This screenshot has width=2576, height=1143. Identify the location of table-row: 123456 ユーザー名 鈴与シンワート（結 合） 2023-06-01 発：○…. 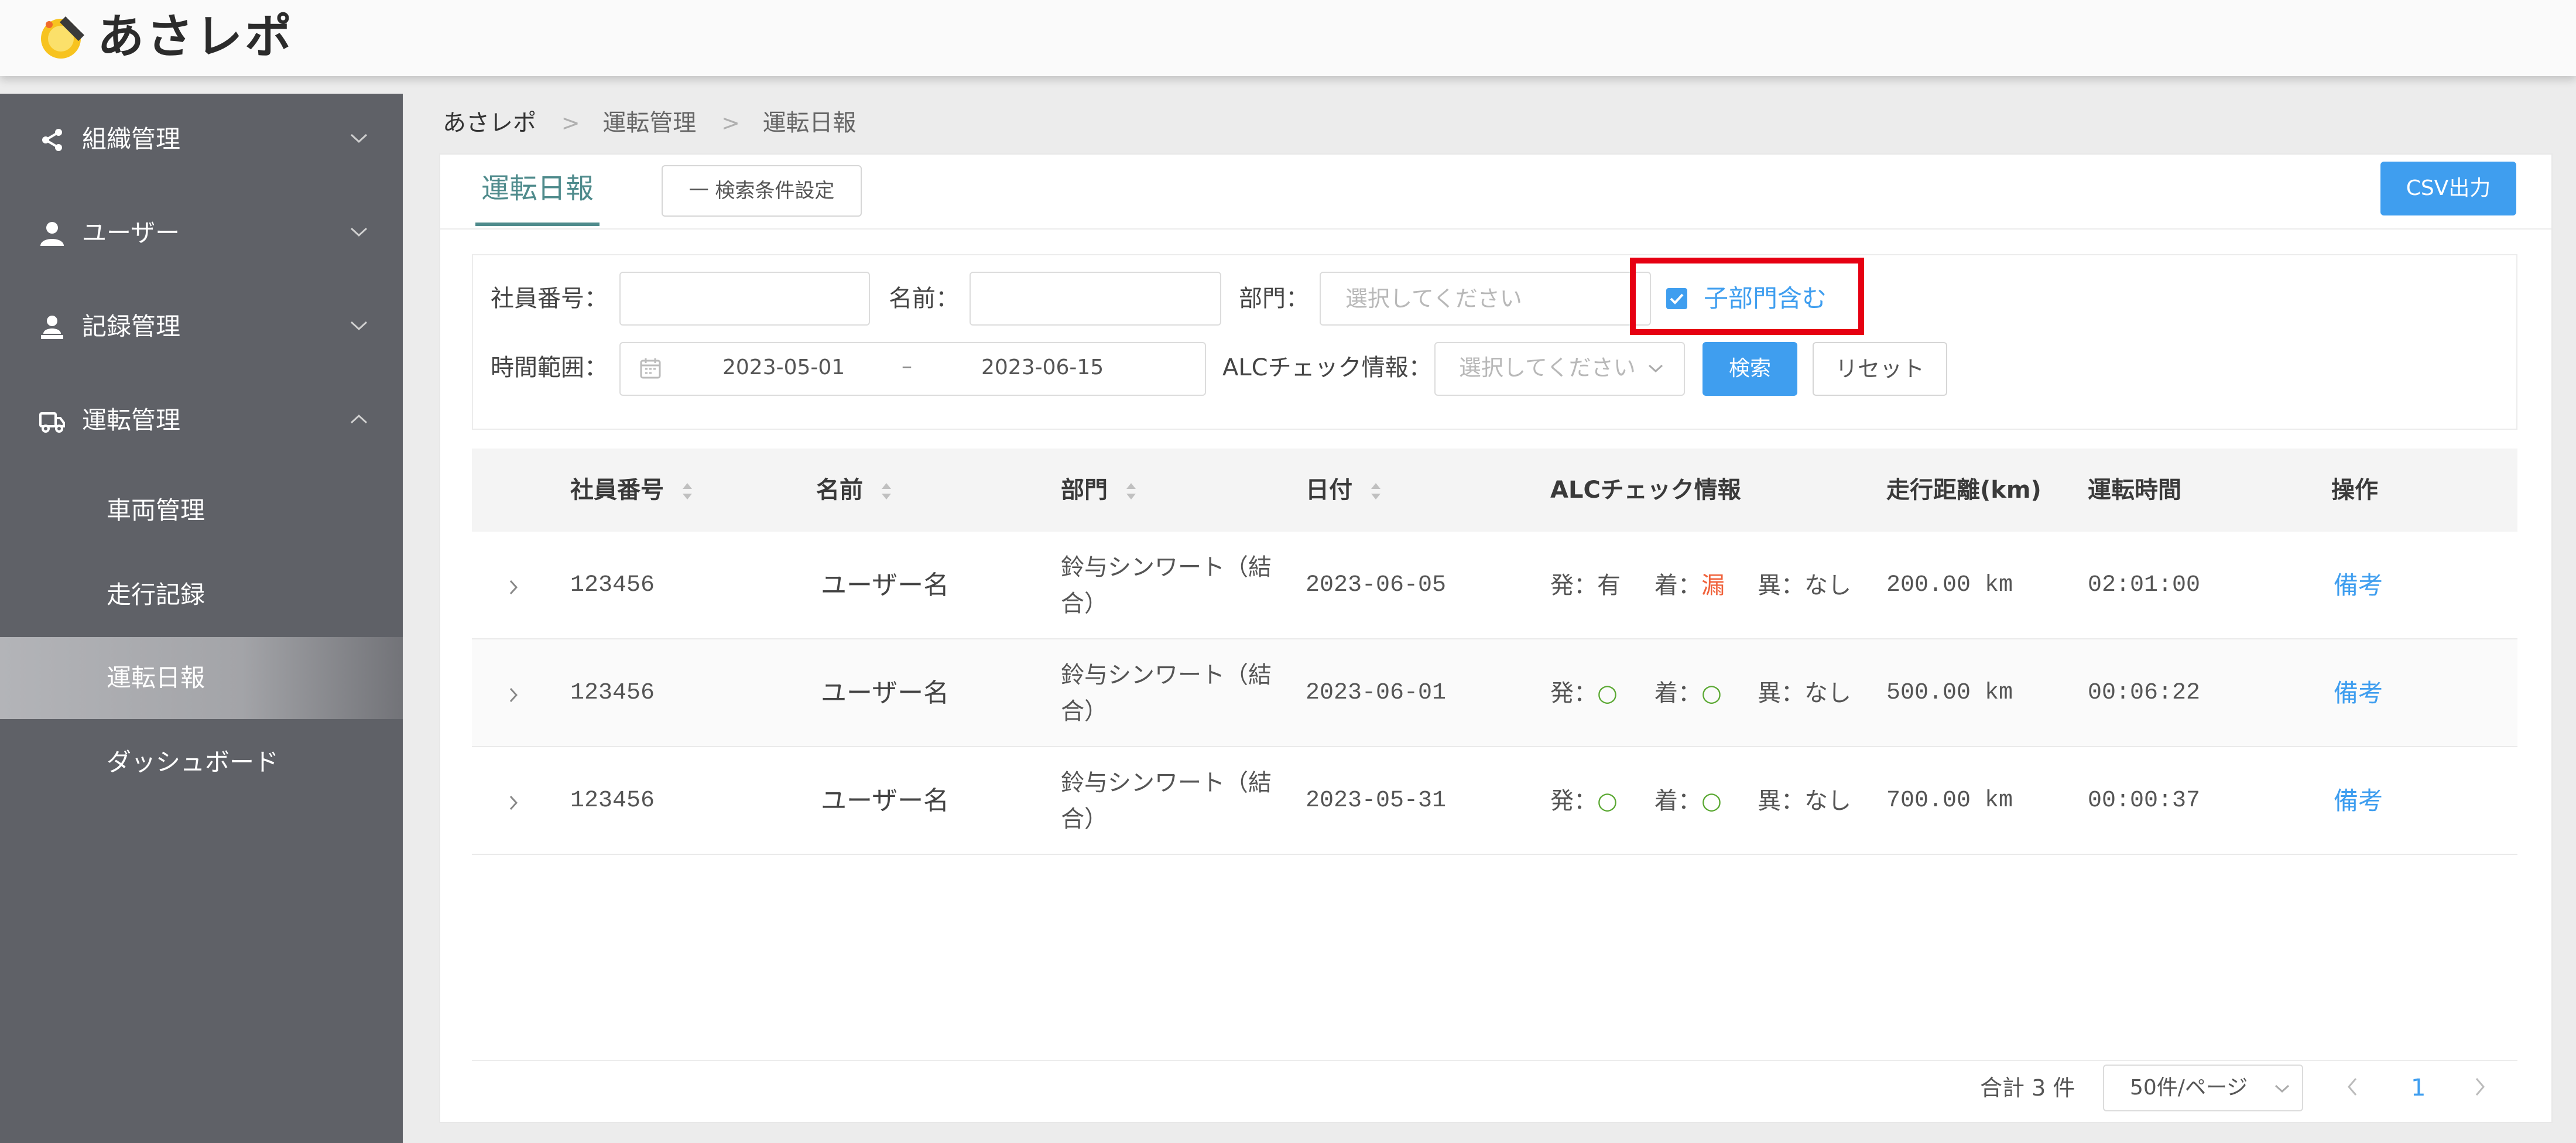
(1494, 693).